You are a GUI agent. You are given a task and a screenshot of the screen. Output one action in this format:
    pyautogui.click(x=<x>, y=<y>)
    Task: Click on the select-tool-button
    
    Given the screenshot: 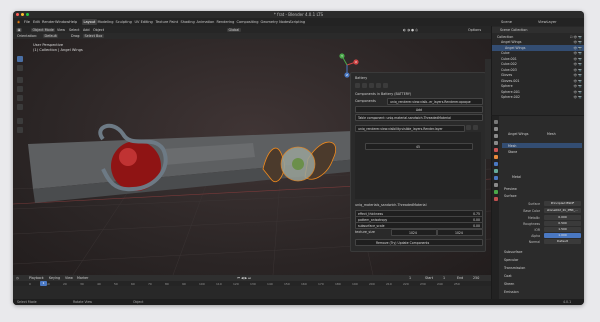 What is the action you would take?
    pyautogui.click(x=20, y=59)
    